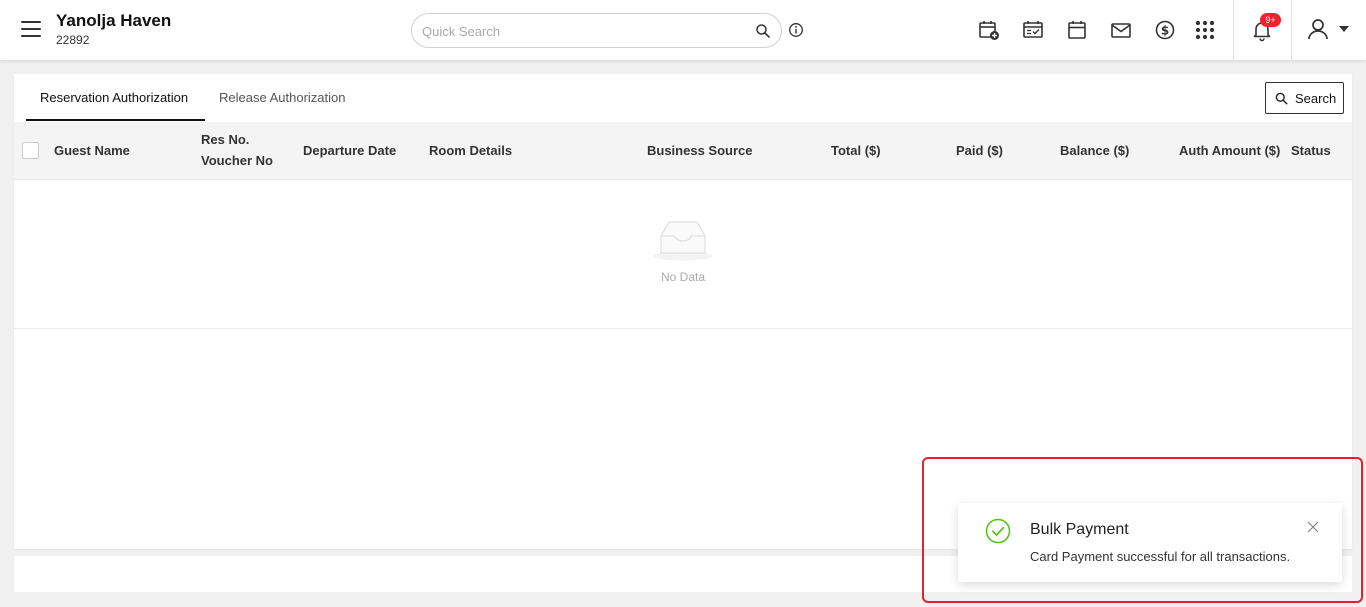 The height and width of the screenshot is (607, 1366). What do you see at coordinates (114, 20) in the screenshot?
I see `hotel-name: Yanolja Haven` at bounding box center [114, 20].